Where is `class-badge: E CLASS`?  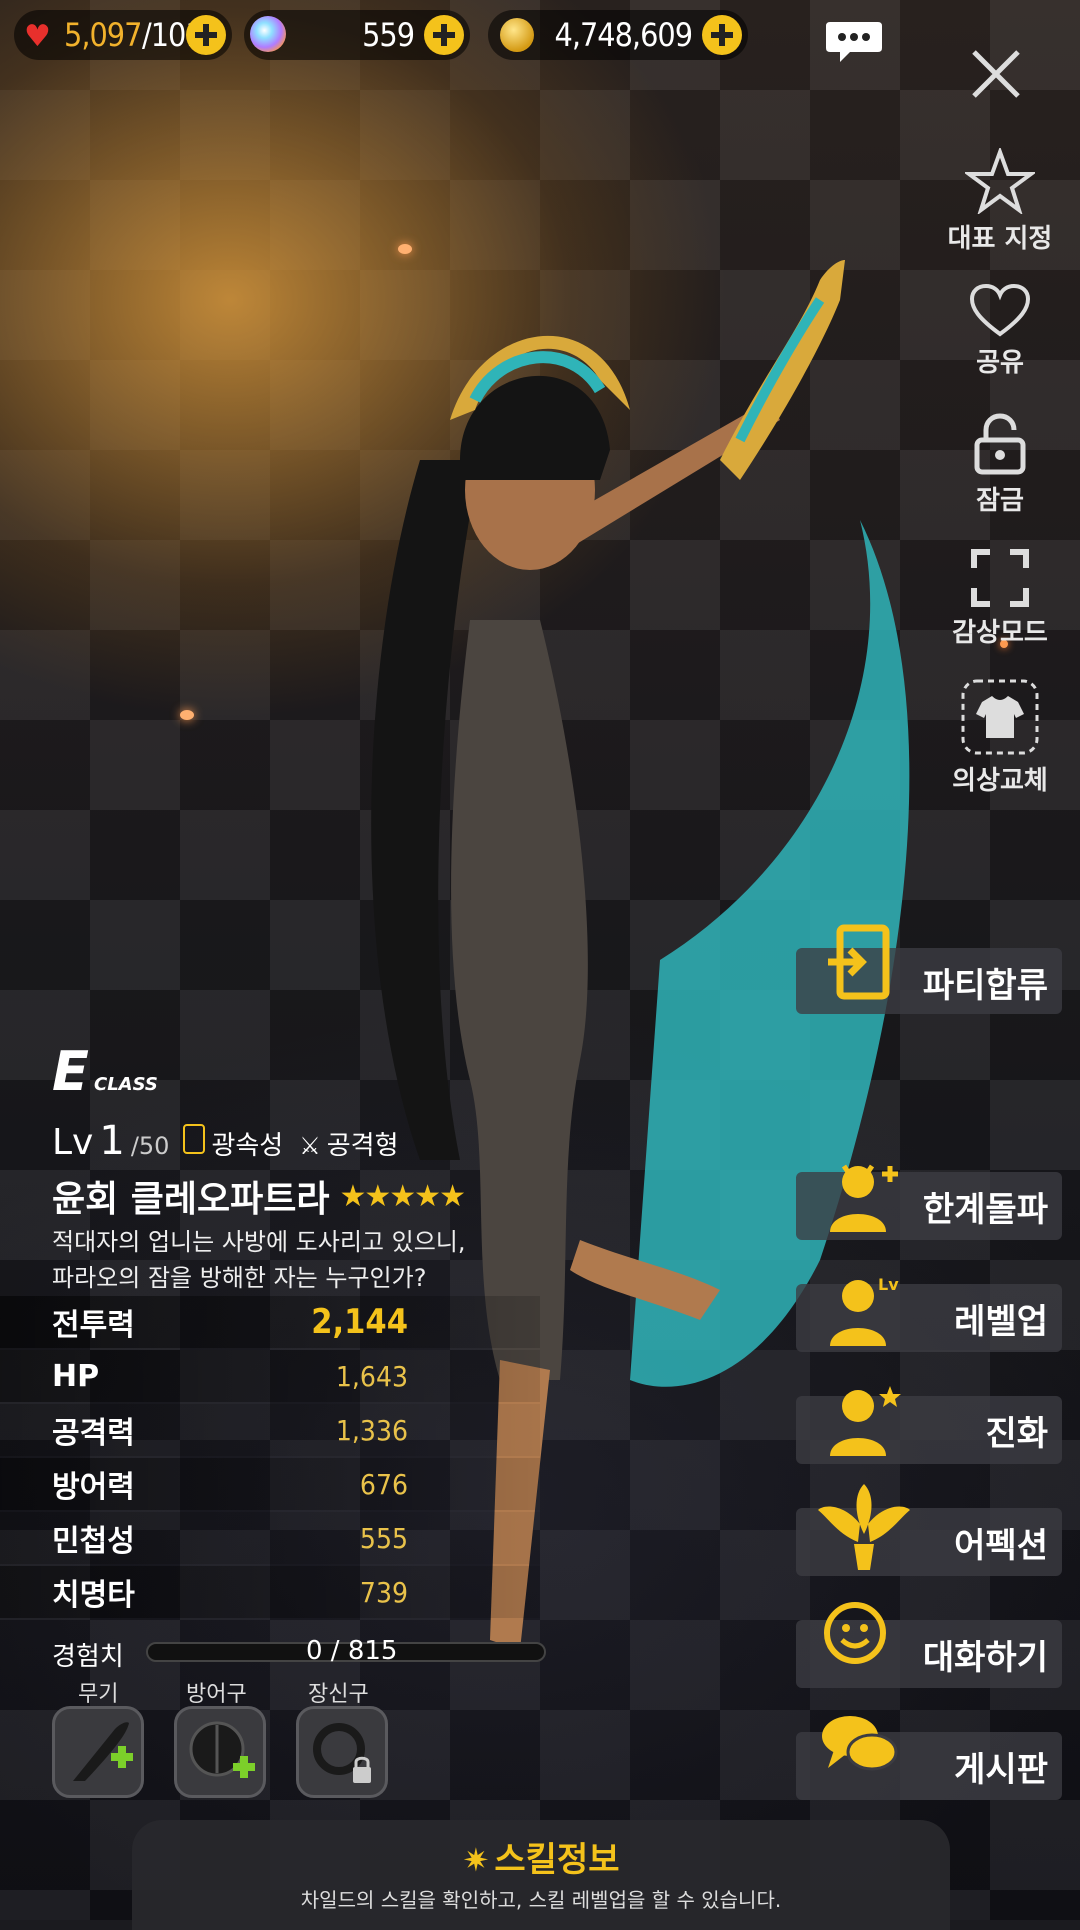
class-badge: E CLASS is located at coordinates (105, 1071).